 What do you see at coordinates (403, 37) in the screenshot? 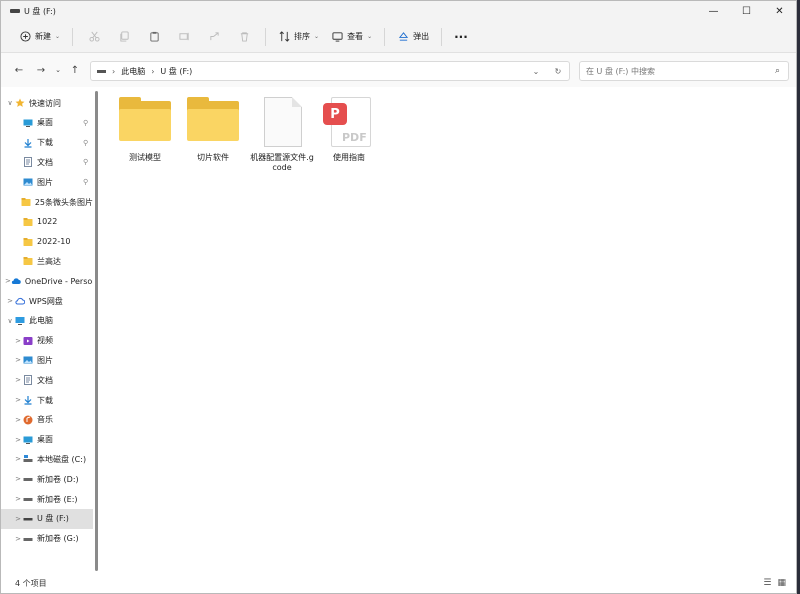
I see `eject-icon` at bounding box center [403, 37].